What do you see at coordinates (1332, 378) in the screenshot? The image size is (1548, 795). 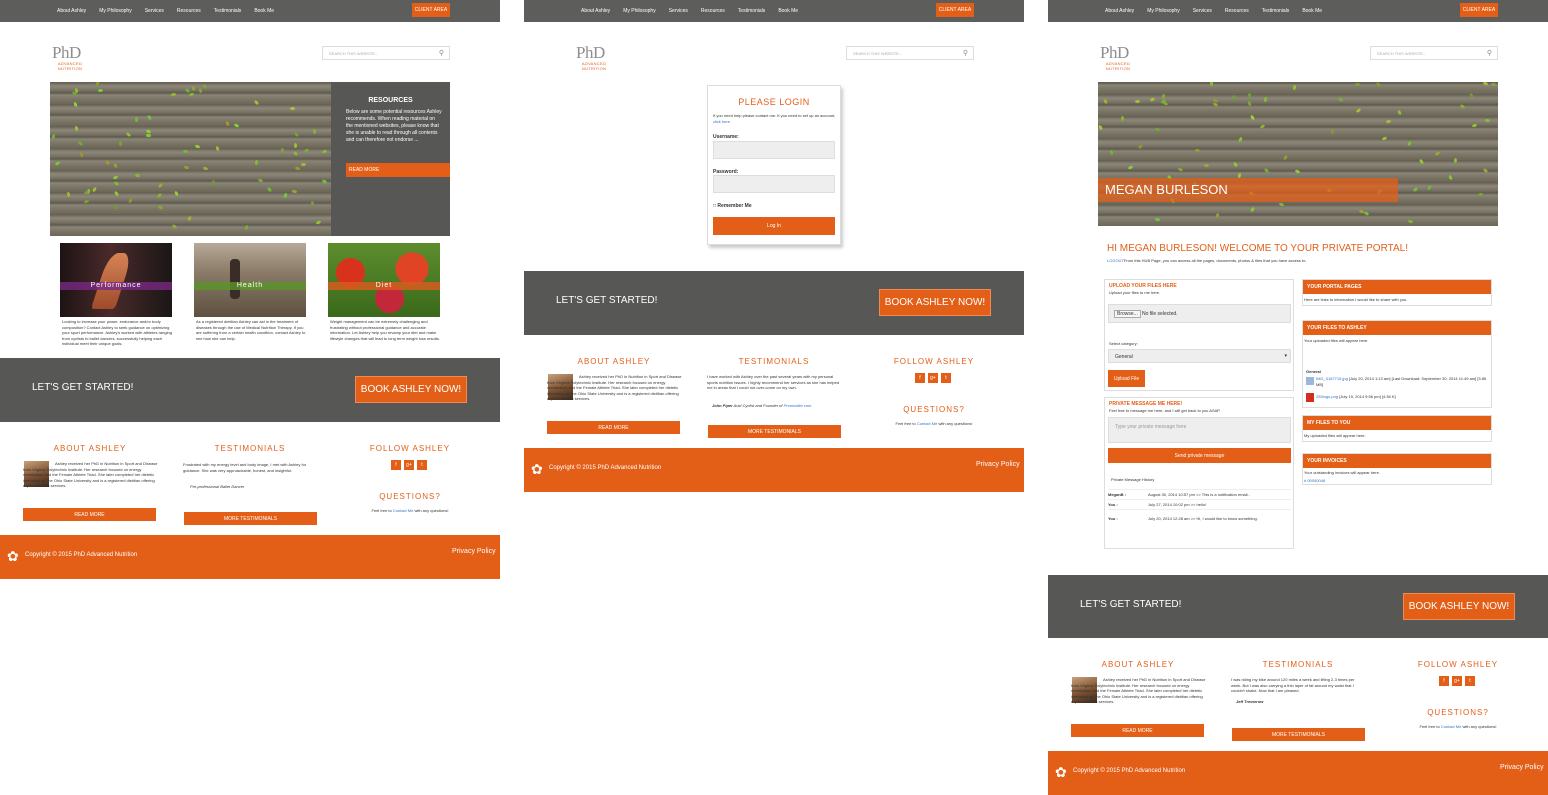 I see `file-link: IMG_0187715.jpg` at bounding box center [1332, 378].